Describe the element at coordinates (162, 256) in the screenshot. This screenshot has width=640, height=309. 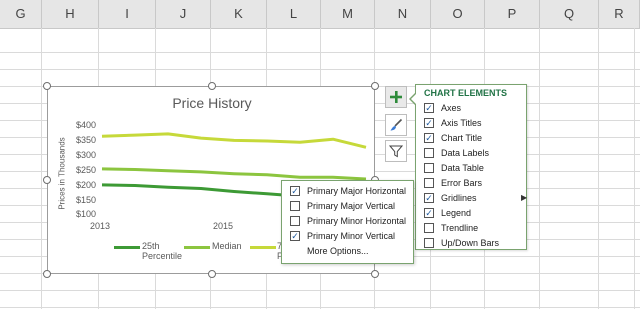
I see `legend-label-line: Percentile` at that location.